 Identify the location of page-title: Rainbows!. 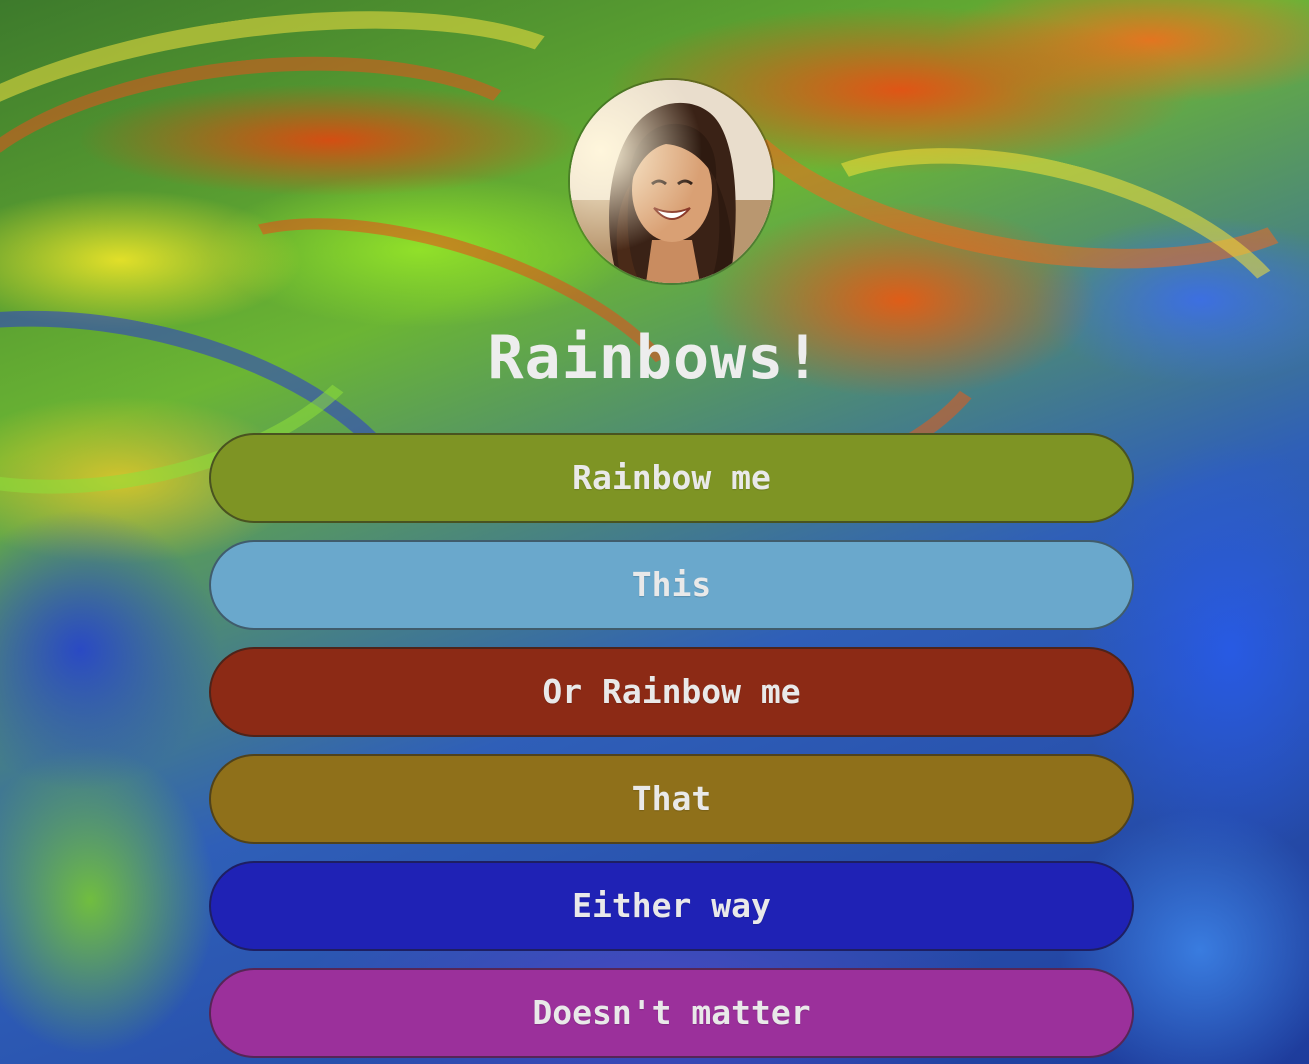
(654, 358).